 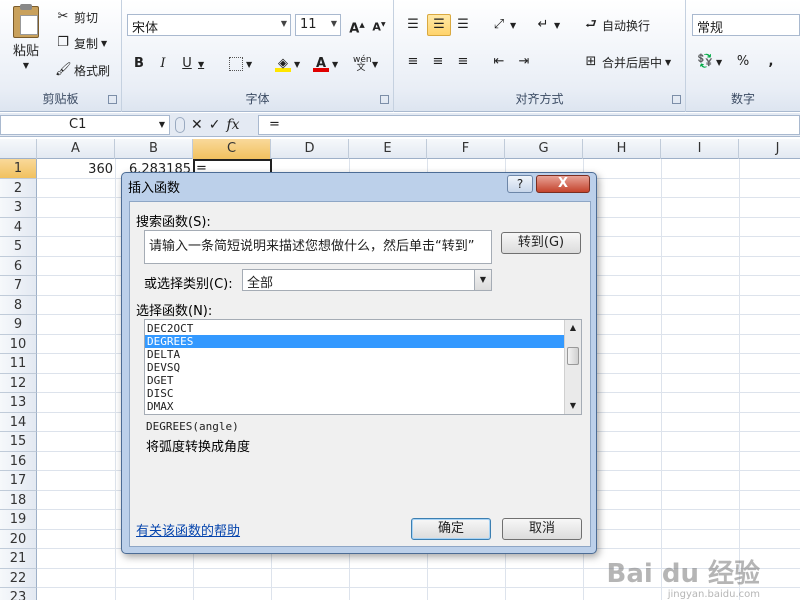 I want to click on row-header: 23, so click(x=18, y=594).